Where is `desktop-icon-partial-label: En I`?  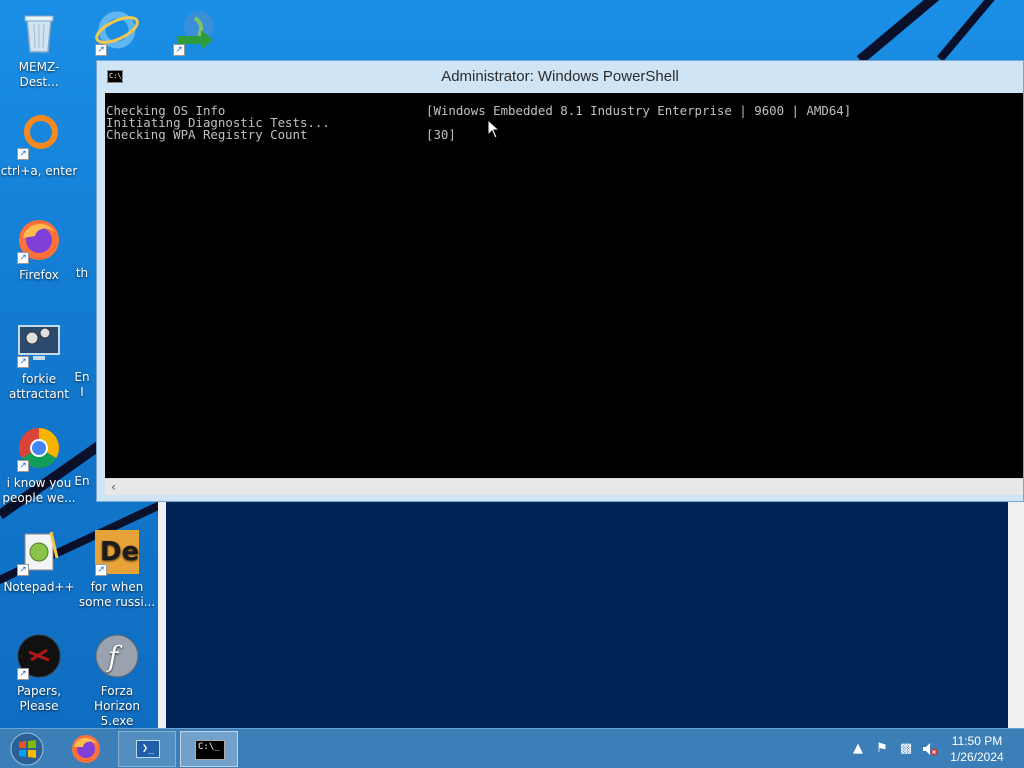 desktop-icon-partial-label: En I is located at coordinates (82, 384).